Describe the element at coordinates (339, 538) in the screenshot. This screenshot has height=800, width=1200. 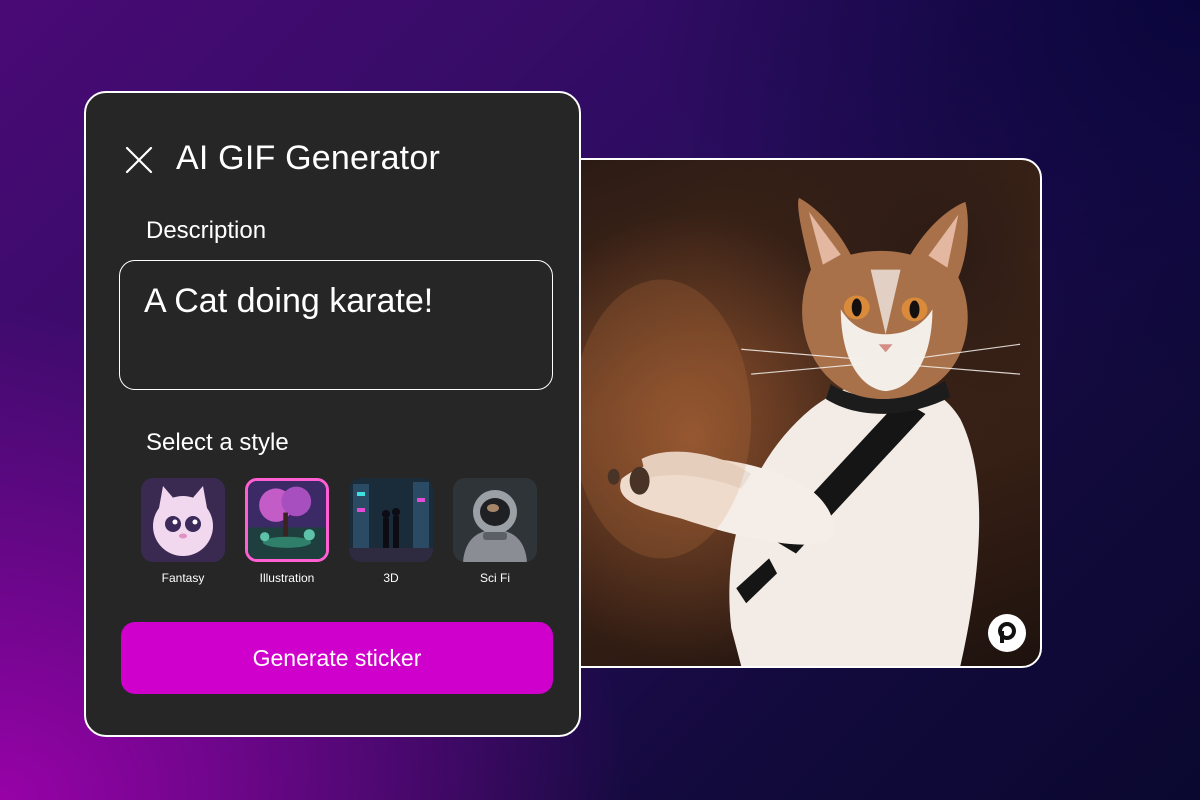
I see `style-options: Fantasy Illustration 3D Sci Fi` at that location.